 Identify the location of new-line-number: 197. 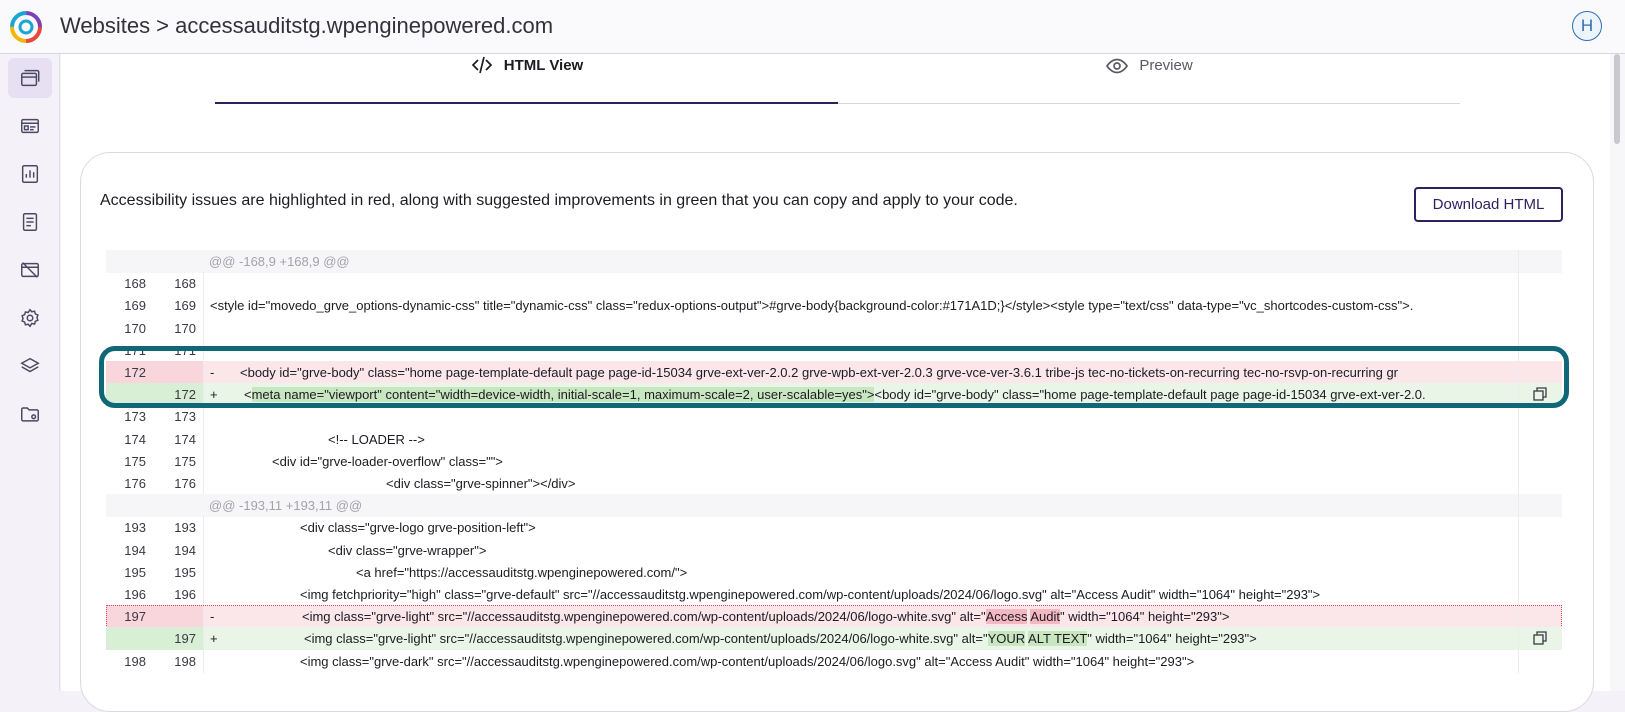
(185, 639).